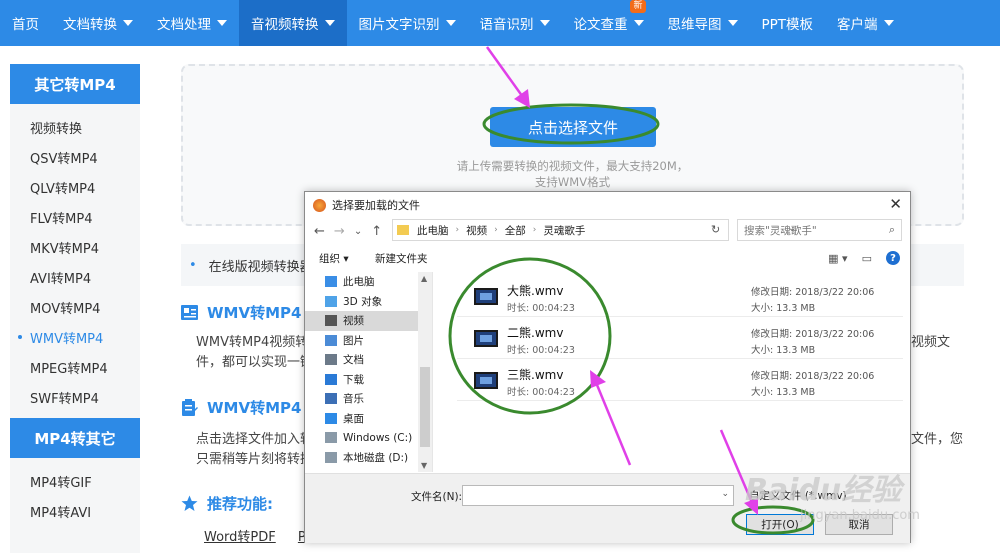 This screenshot has width=1000, height=553. I want to click on search-input: 搜索"灵魂歌手" ⌕, so click(819, 230).